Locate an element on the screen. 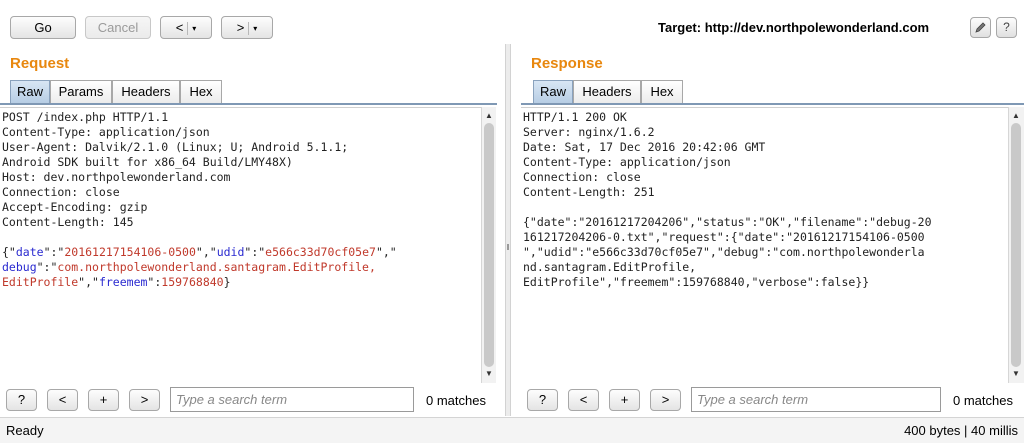 The image size is (1024, 443). response-line: Content-Type: application/json is located at coordinates (627, 162).